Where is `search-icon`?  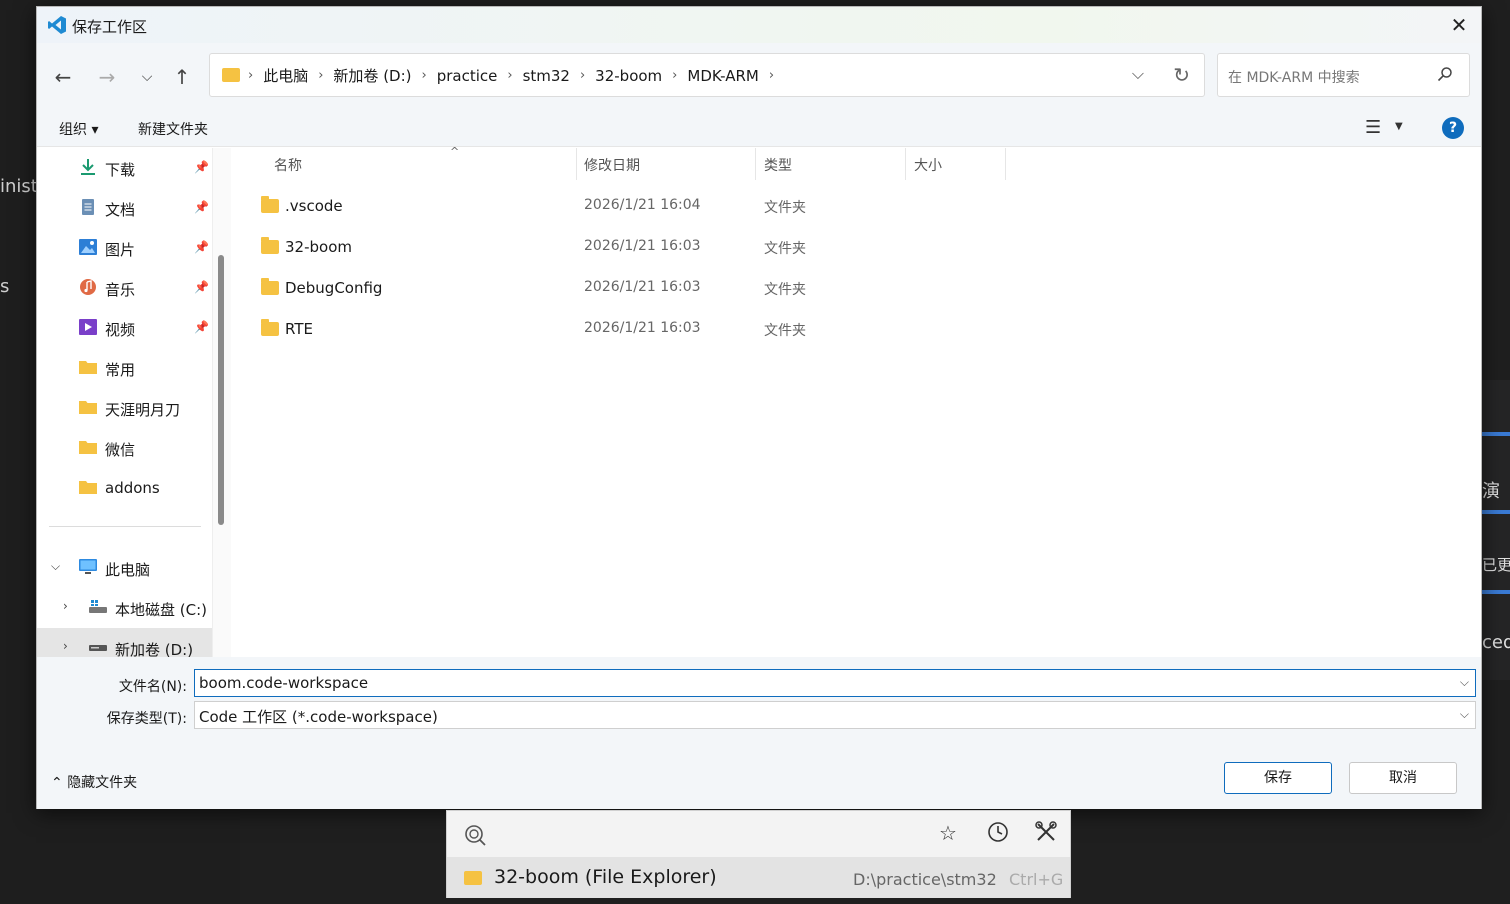
search-icon is located at coordinates (475, 835).